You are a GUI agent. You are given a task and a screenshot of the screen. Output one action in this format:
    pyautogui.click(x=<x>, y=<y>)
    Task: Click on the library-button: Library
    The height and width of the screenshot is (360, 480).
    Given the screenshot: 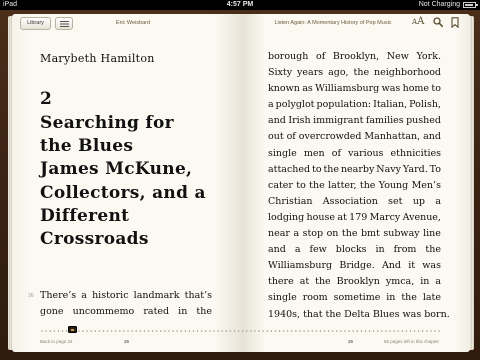 What is the action you would take?
    pyautogui.click(x=35, y=23)
    